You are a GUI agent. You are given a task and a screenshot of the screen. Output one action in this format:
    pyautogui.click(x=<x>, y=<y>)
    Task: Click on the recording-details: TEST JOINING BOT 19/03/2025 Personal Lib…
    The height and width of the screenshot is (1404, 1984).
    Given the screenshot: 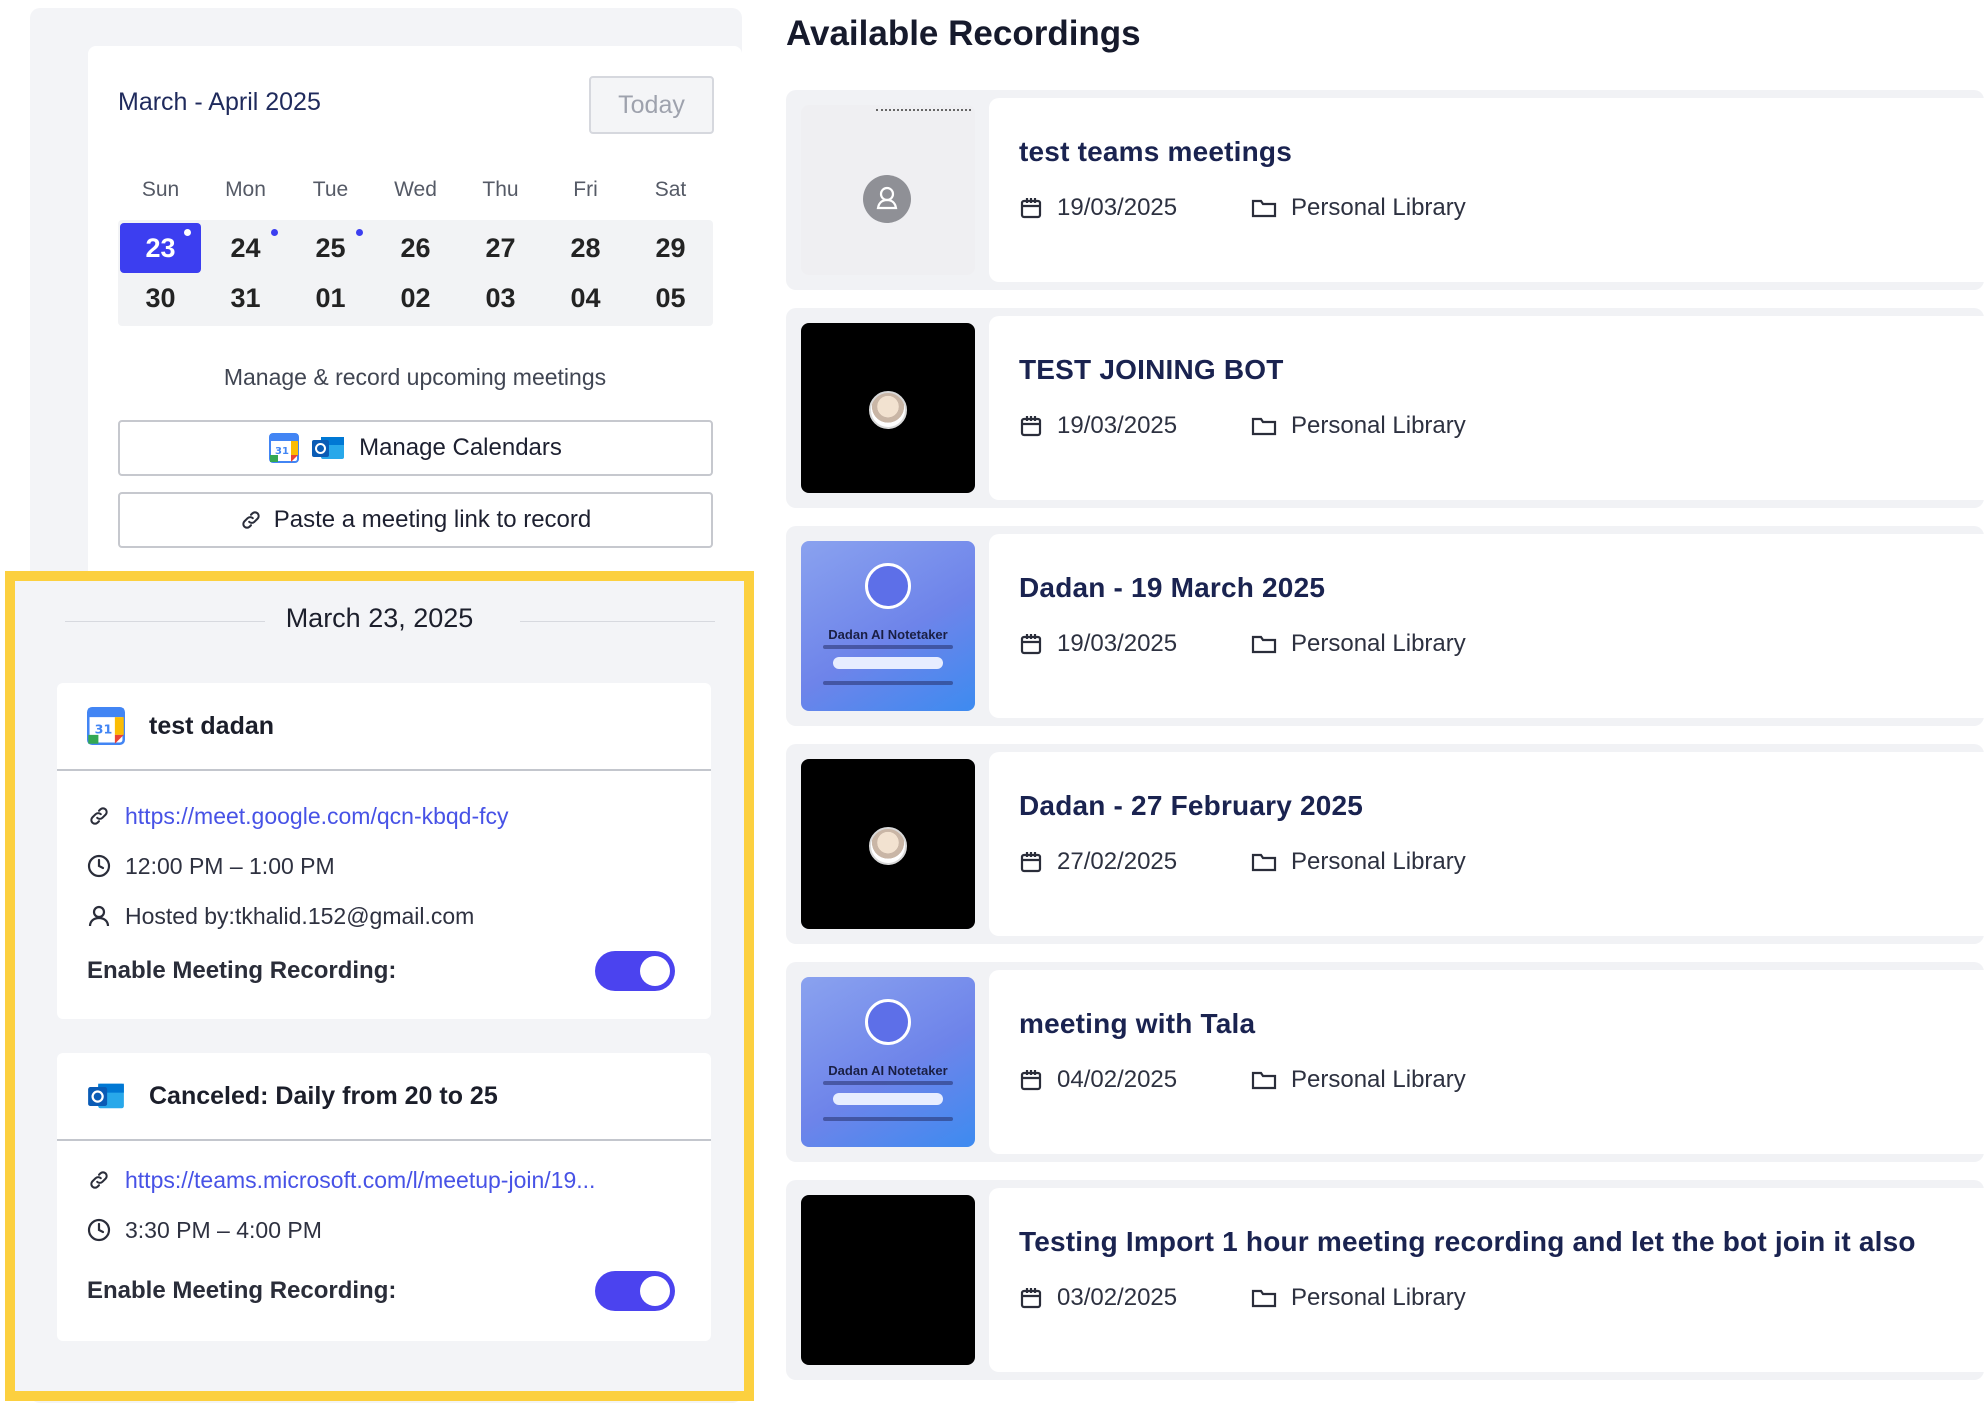 What is the action you would take?
    pyautogui.click(x=1486, y=408)
    